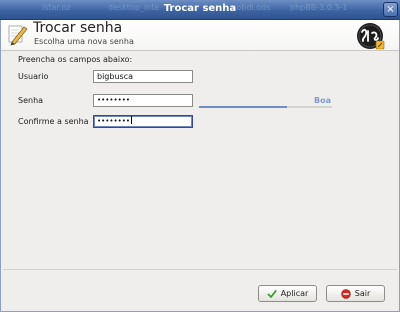 Image resolution: width=400 pixels, height=312 pixels. What do you see at coordinates (143, 121) in the screenshot?
I see `confirm-password-field: ••••••••` at bounding box center [143, 121].